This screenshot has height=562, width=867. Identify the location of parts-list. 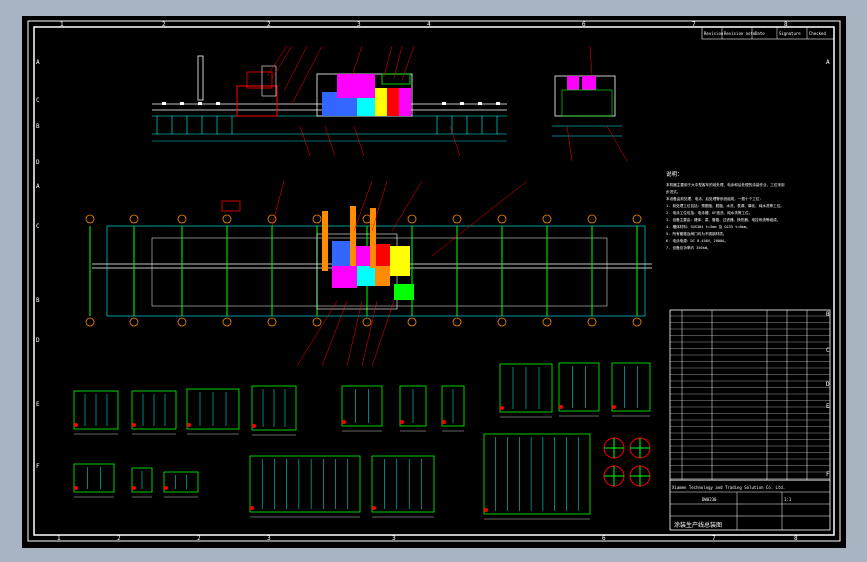
(750, 395).